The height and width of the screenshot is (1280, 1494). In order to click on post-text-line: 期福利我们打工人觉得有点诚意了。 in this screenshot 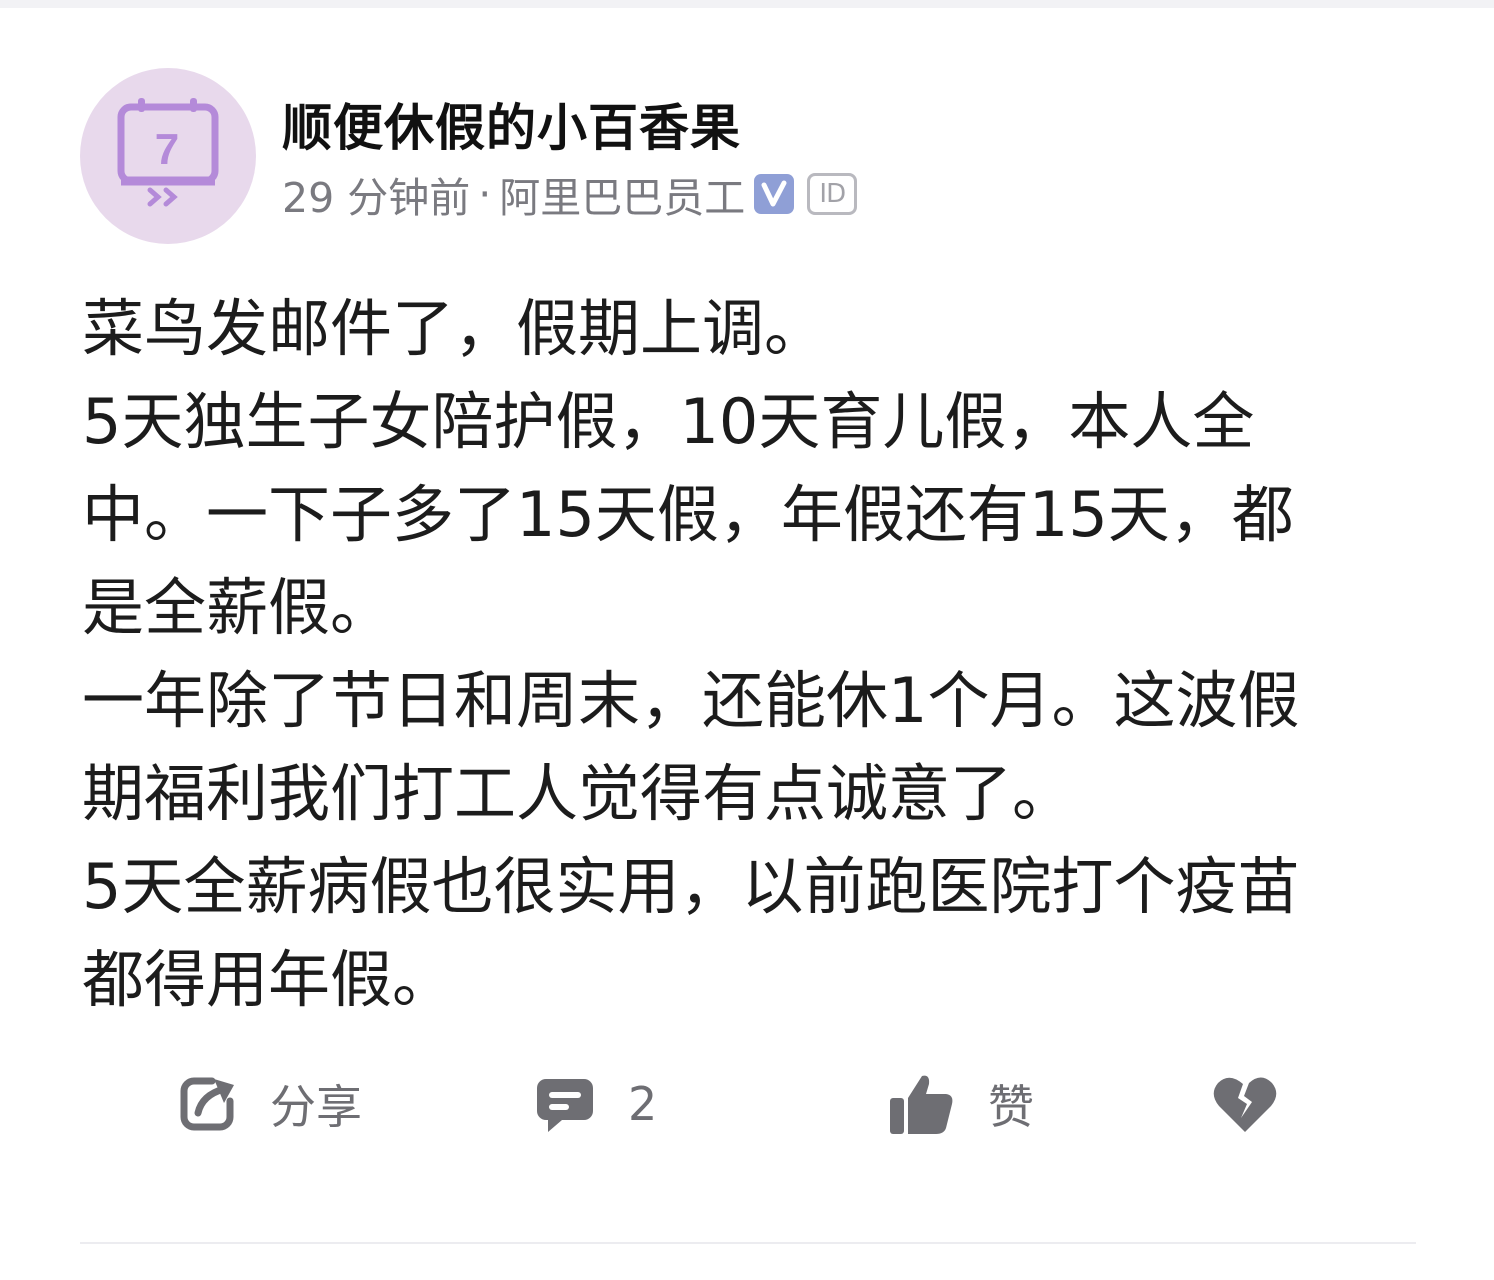, I will do `click(578, 793)`.